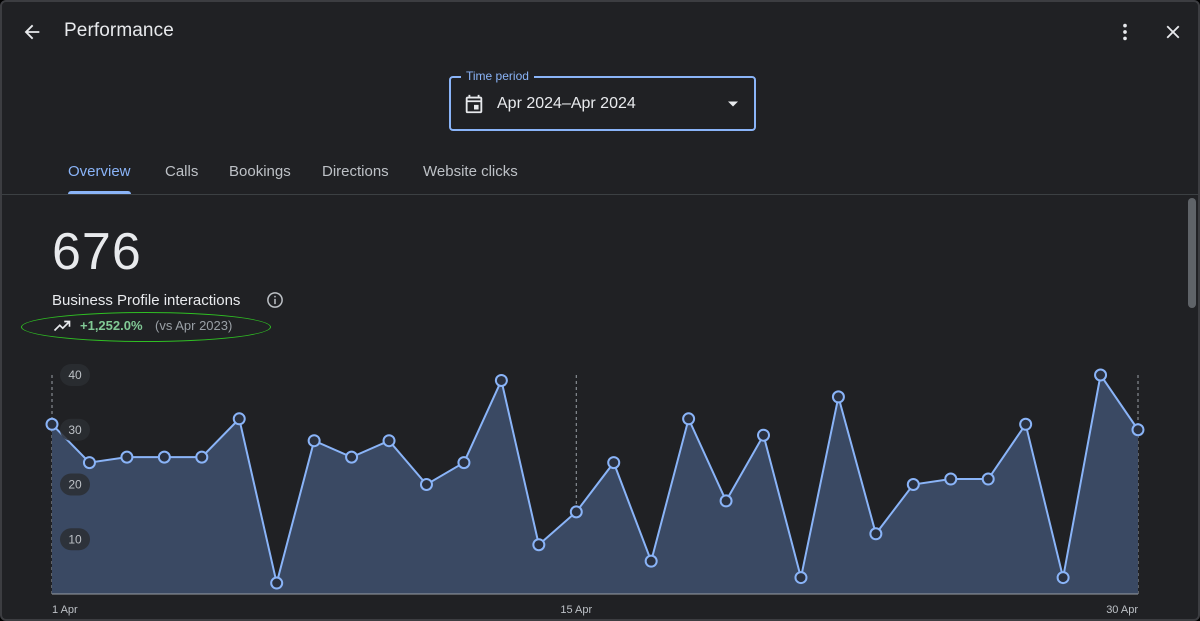 The image size is (1200, 621). I want to click on page-title: Performance, so click(119, 30).